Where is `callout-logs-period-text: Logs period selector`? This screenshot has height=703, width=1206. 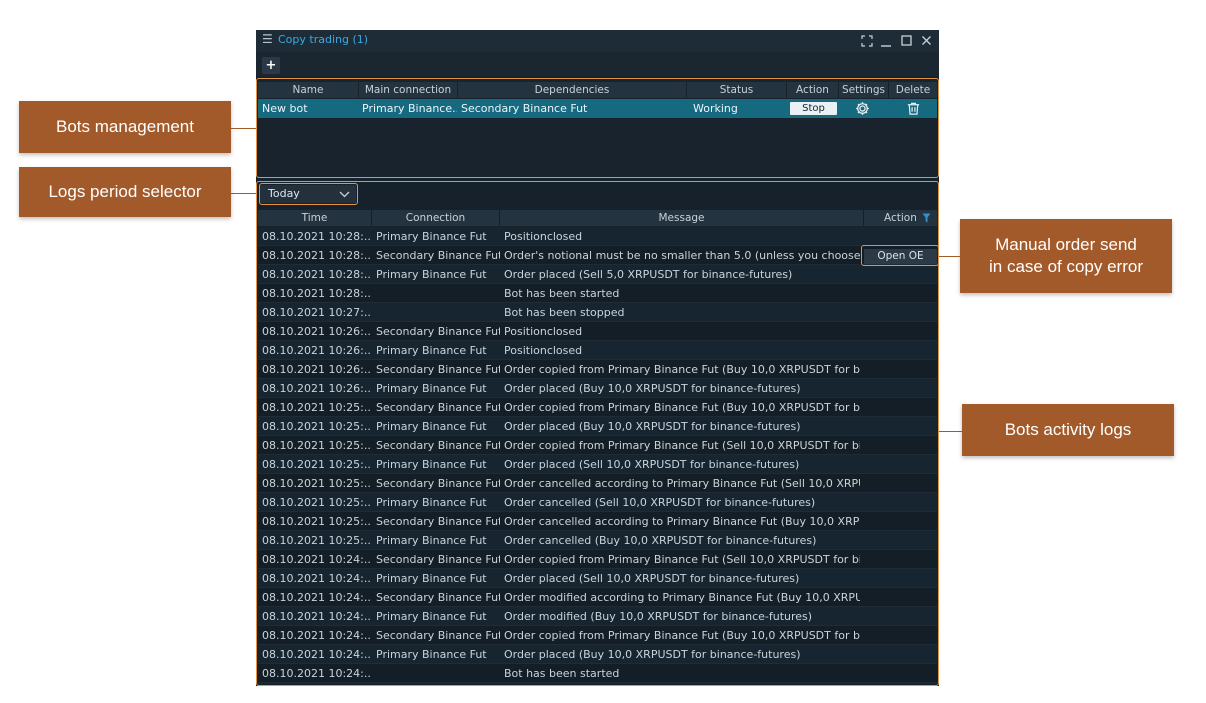 callout-logs-period-text: Logs period selector is located at coordinates (125, 191).